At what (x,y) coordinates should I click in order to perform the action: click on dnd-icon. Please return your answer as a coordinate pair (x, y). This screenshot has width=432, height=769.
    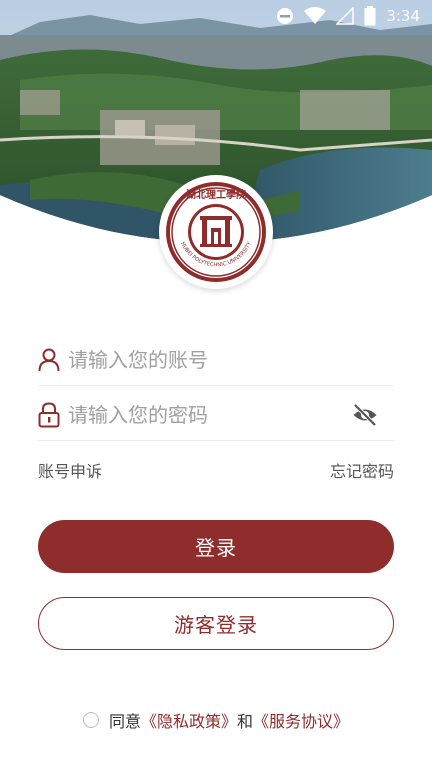
    Looking at the image, I should click on (285, 16).